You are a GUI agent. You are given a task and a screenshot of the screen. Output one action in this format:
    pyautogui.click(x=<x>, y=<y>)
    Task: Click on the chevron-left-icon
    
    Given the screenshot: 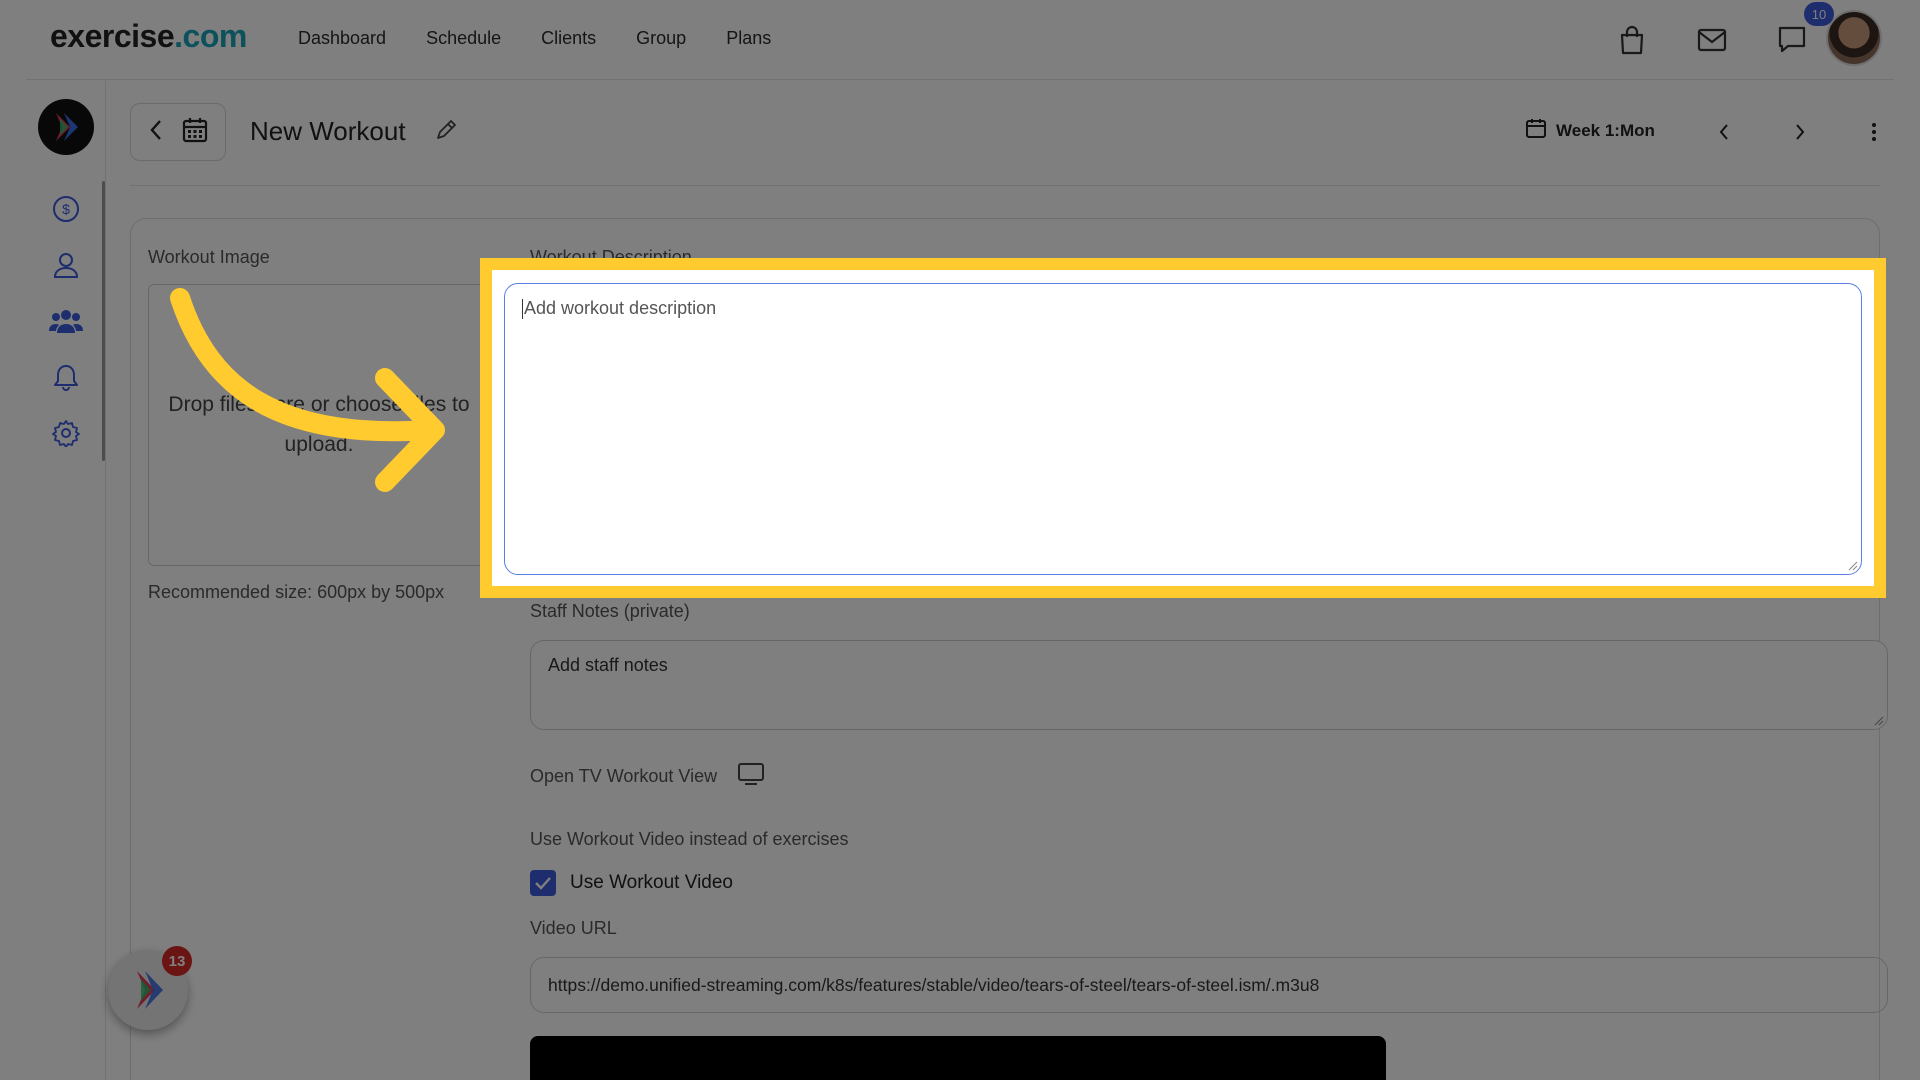 What is the action you would take?
    pyautogui.click(x=156, y=132)
    